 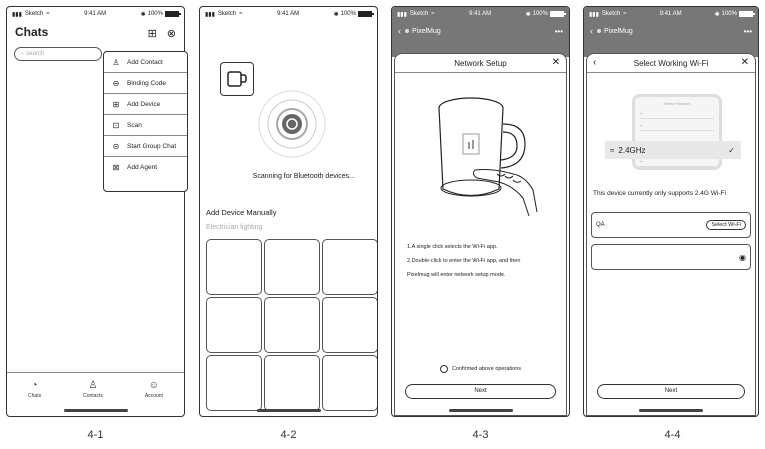 I want to click on caption-3: 4-3, so click(x=480, y=435).